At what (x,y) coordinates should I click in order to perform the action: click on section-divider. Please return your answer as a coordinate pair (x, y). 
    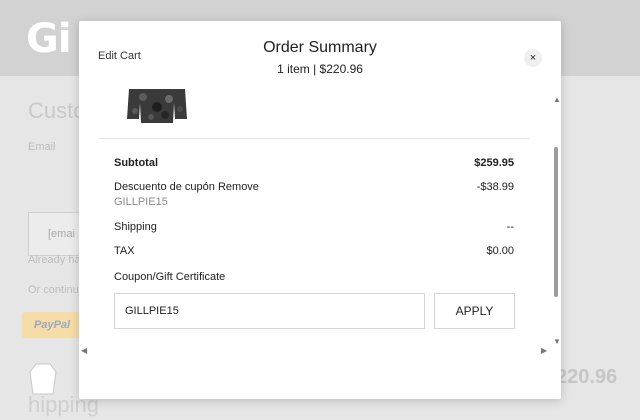
    Looking at the image, I should click on (314, 138).